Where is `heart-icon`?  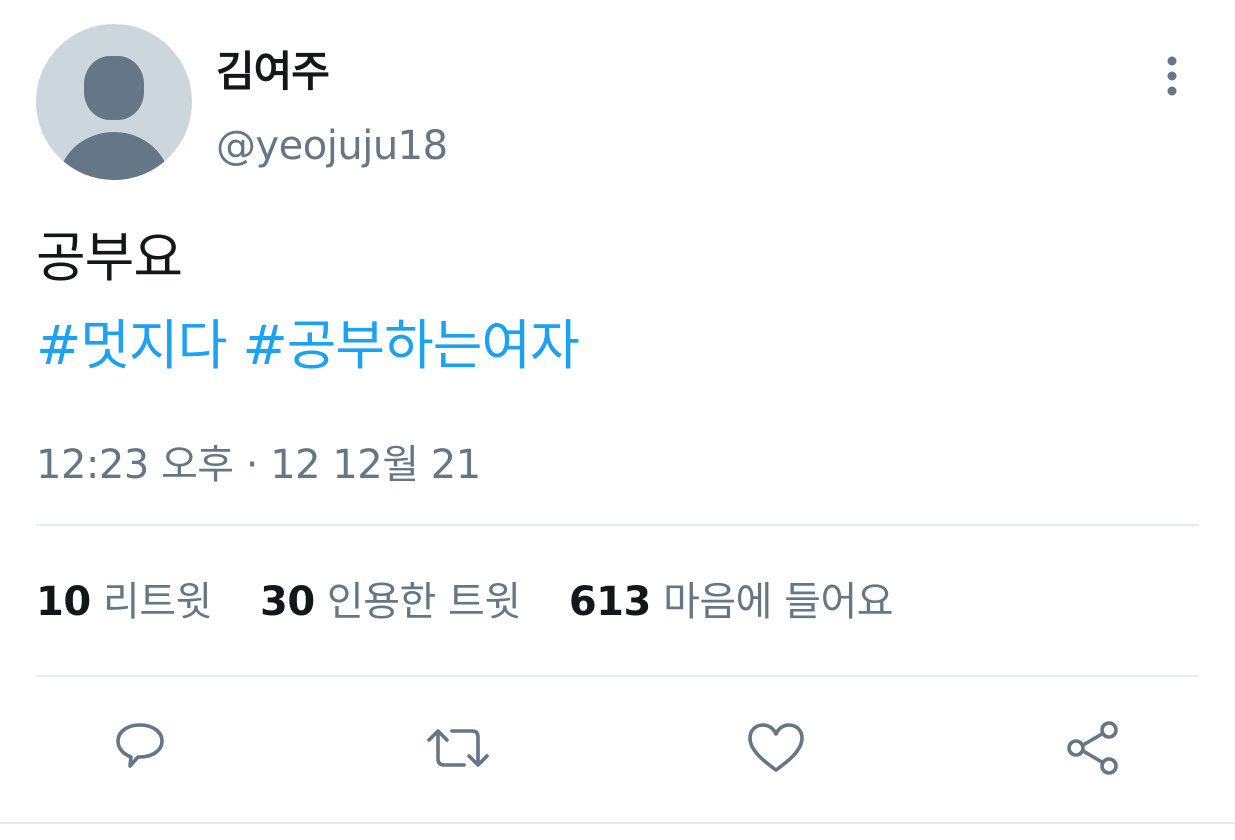 heart-icon is located at coordinates (776, 747).